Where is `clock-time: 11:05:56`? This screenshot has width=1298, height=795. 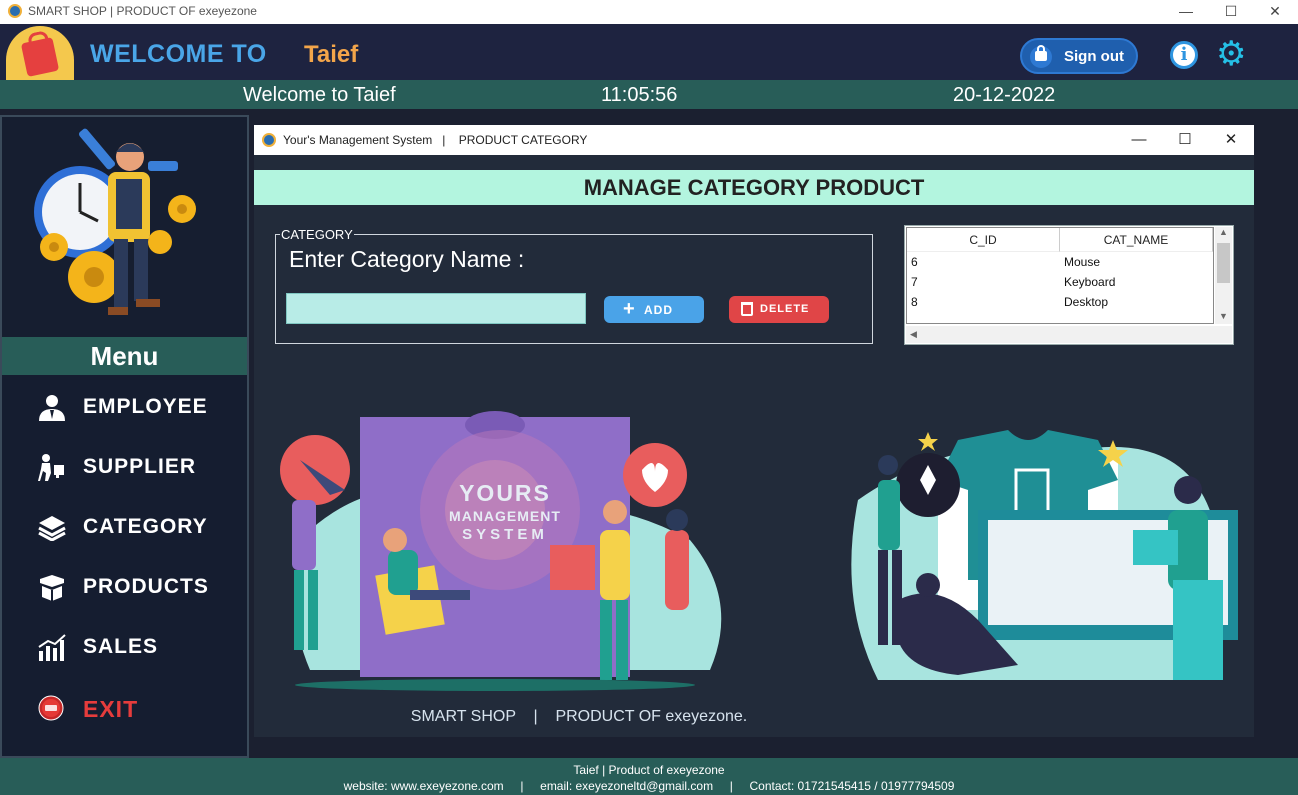
clock-time: 11:05:56 is located at coordinates (639, 95).